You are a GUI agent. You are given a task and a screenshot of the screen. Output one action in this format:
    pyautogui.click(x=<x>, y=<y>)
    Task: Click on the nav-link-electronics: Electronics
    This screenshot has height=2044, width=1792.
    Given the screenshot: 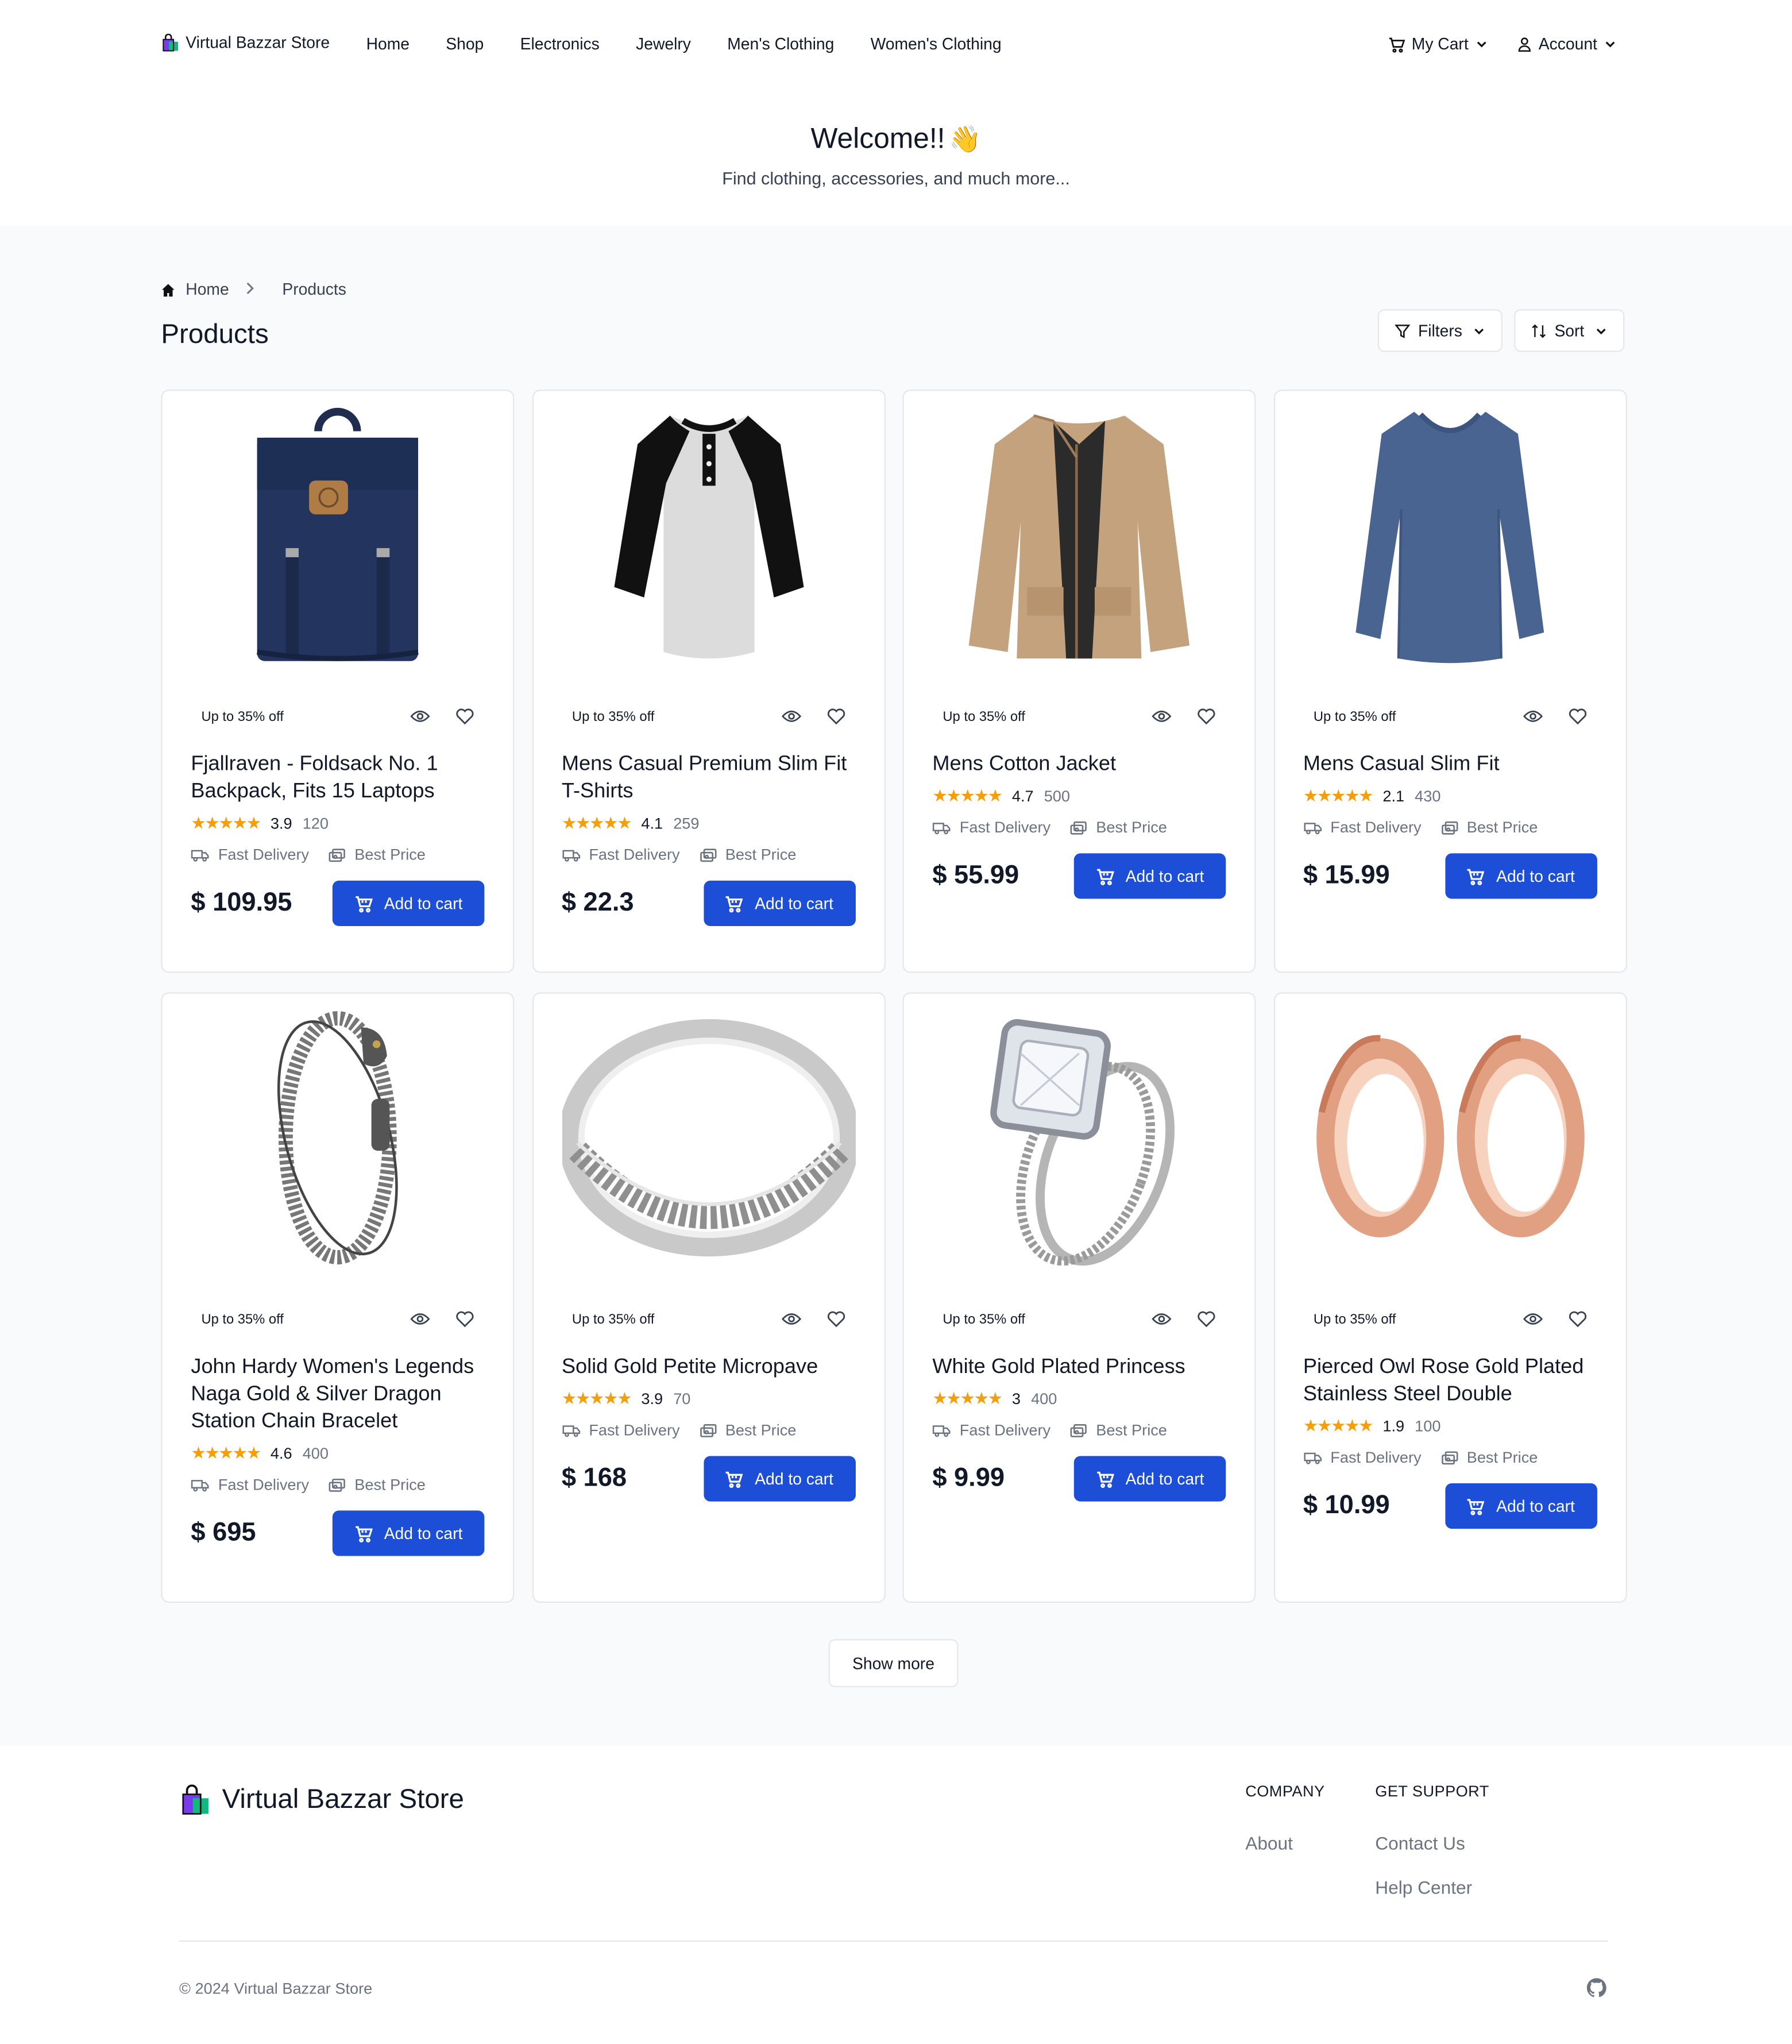 What is the action you would take?
    pyautogui.click(x=560, y=44)
    